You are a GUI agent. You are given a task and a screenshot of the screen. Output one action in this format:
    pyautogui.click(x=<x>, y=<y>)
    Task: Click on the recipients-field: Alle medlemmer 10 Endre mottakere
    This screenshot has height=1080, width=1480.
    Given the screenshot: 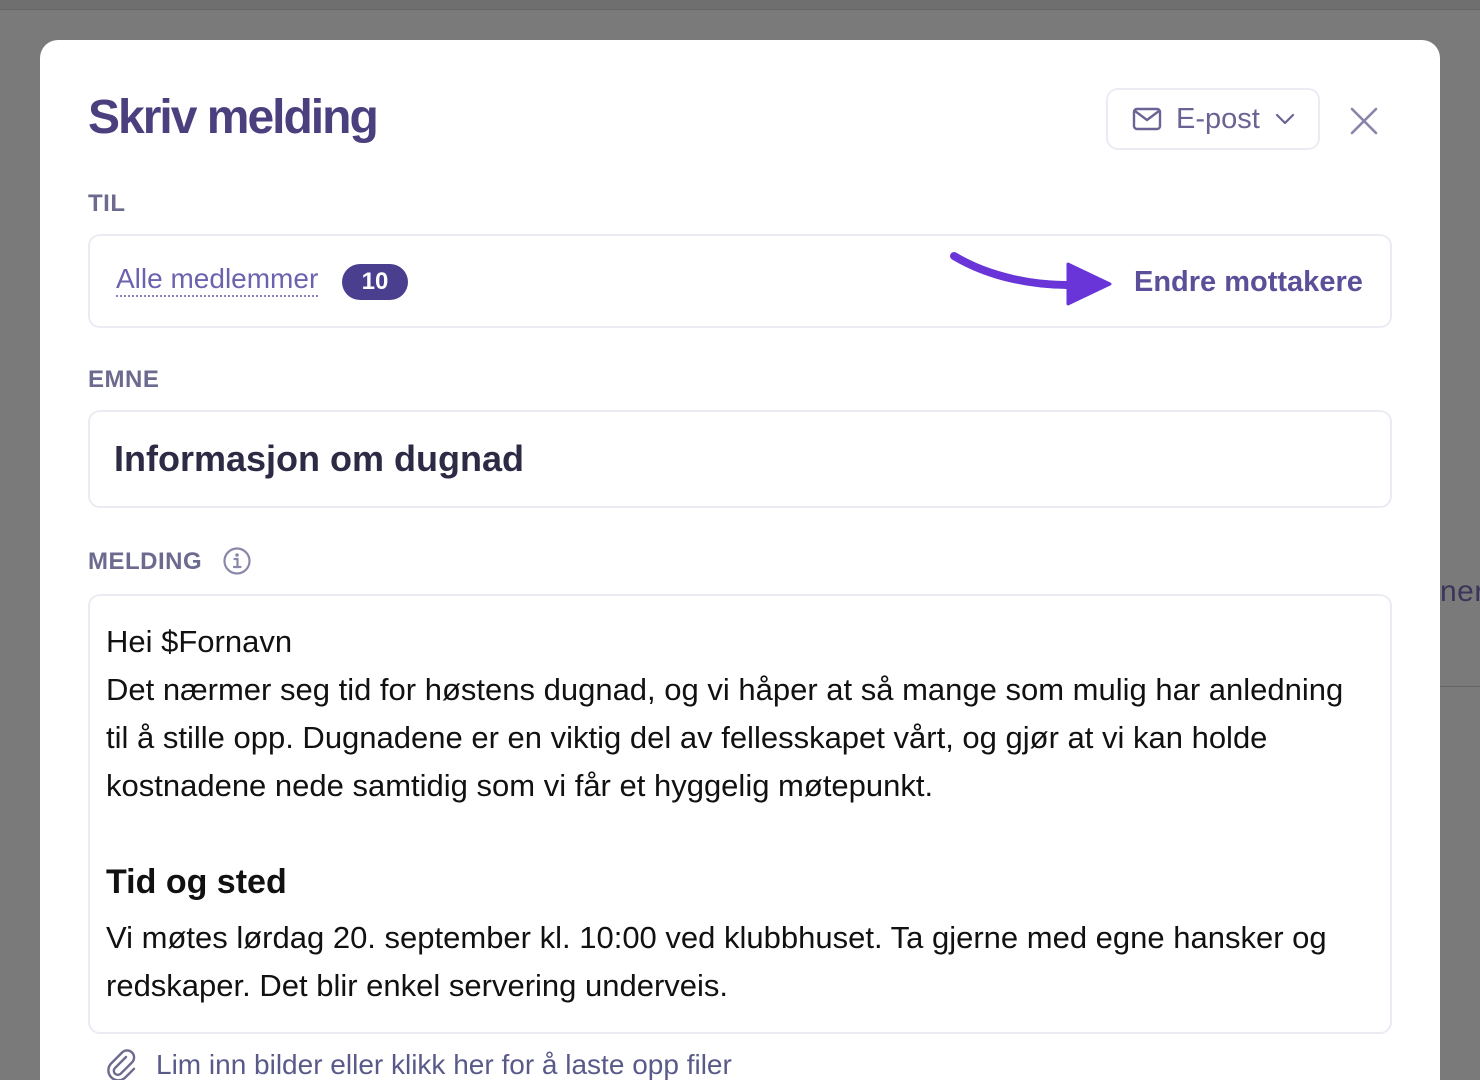 What is the action you would take?
    pyautogui.click(x=740, y=281)
    